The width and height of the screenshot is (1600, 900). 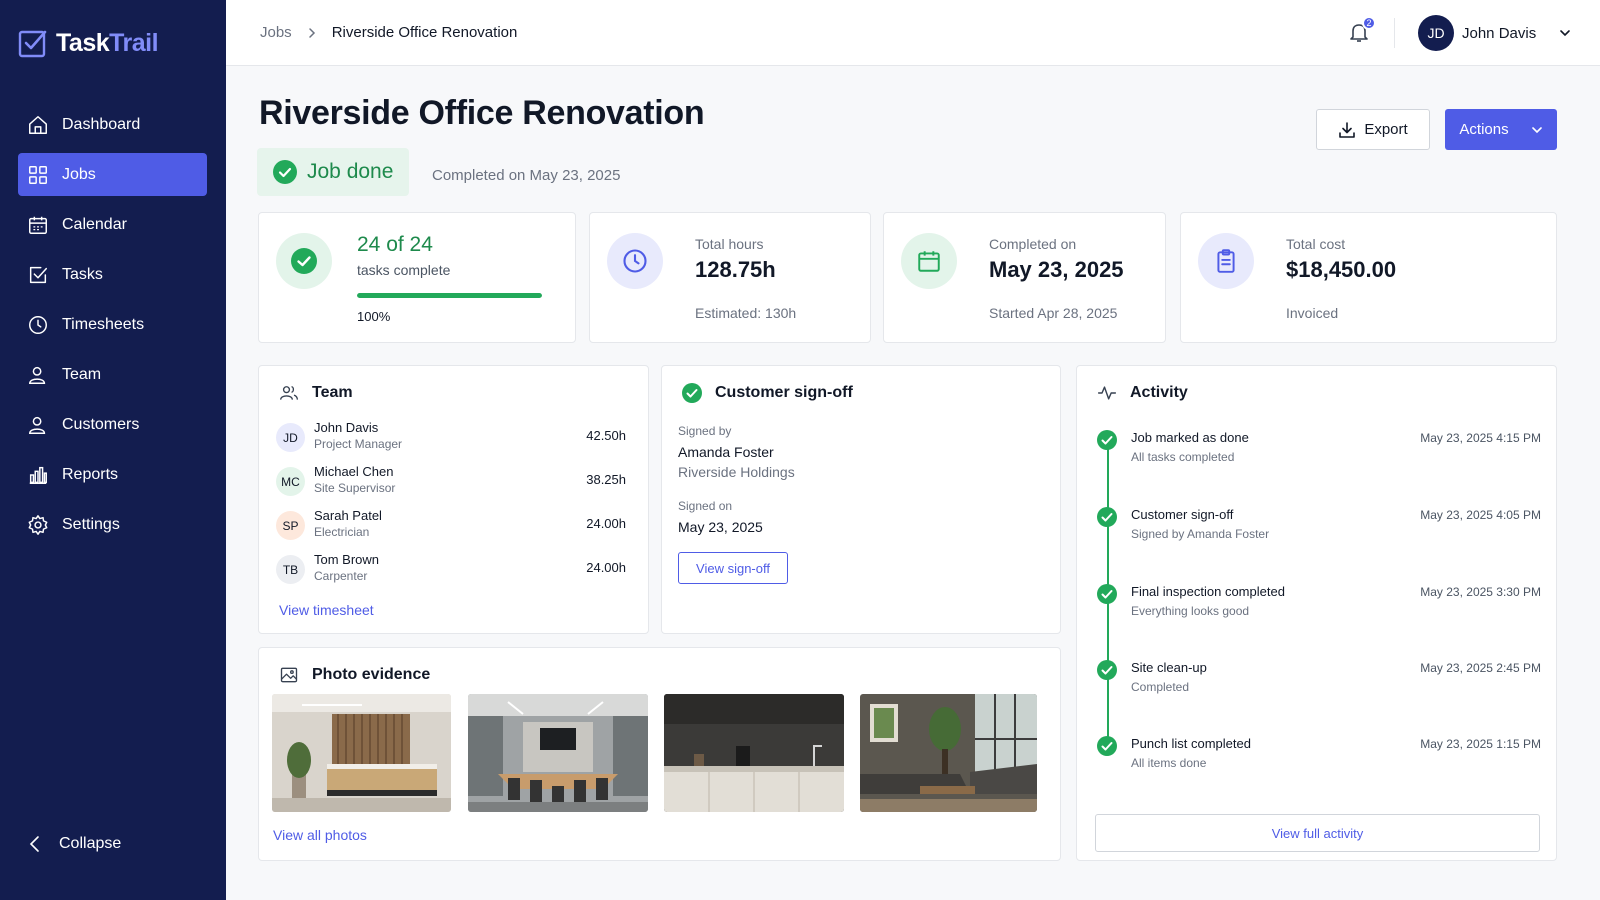 I want to click on signer-name: Amanda Foster, so click(x=726, y=452).